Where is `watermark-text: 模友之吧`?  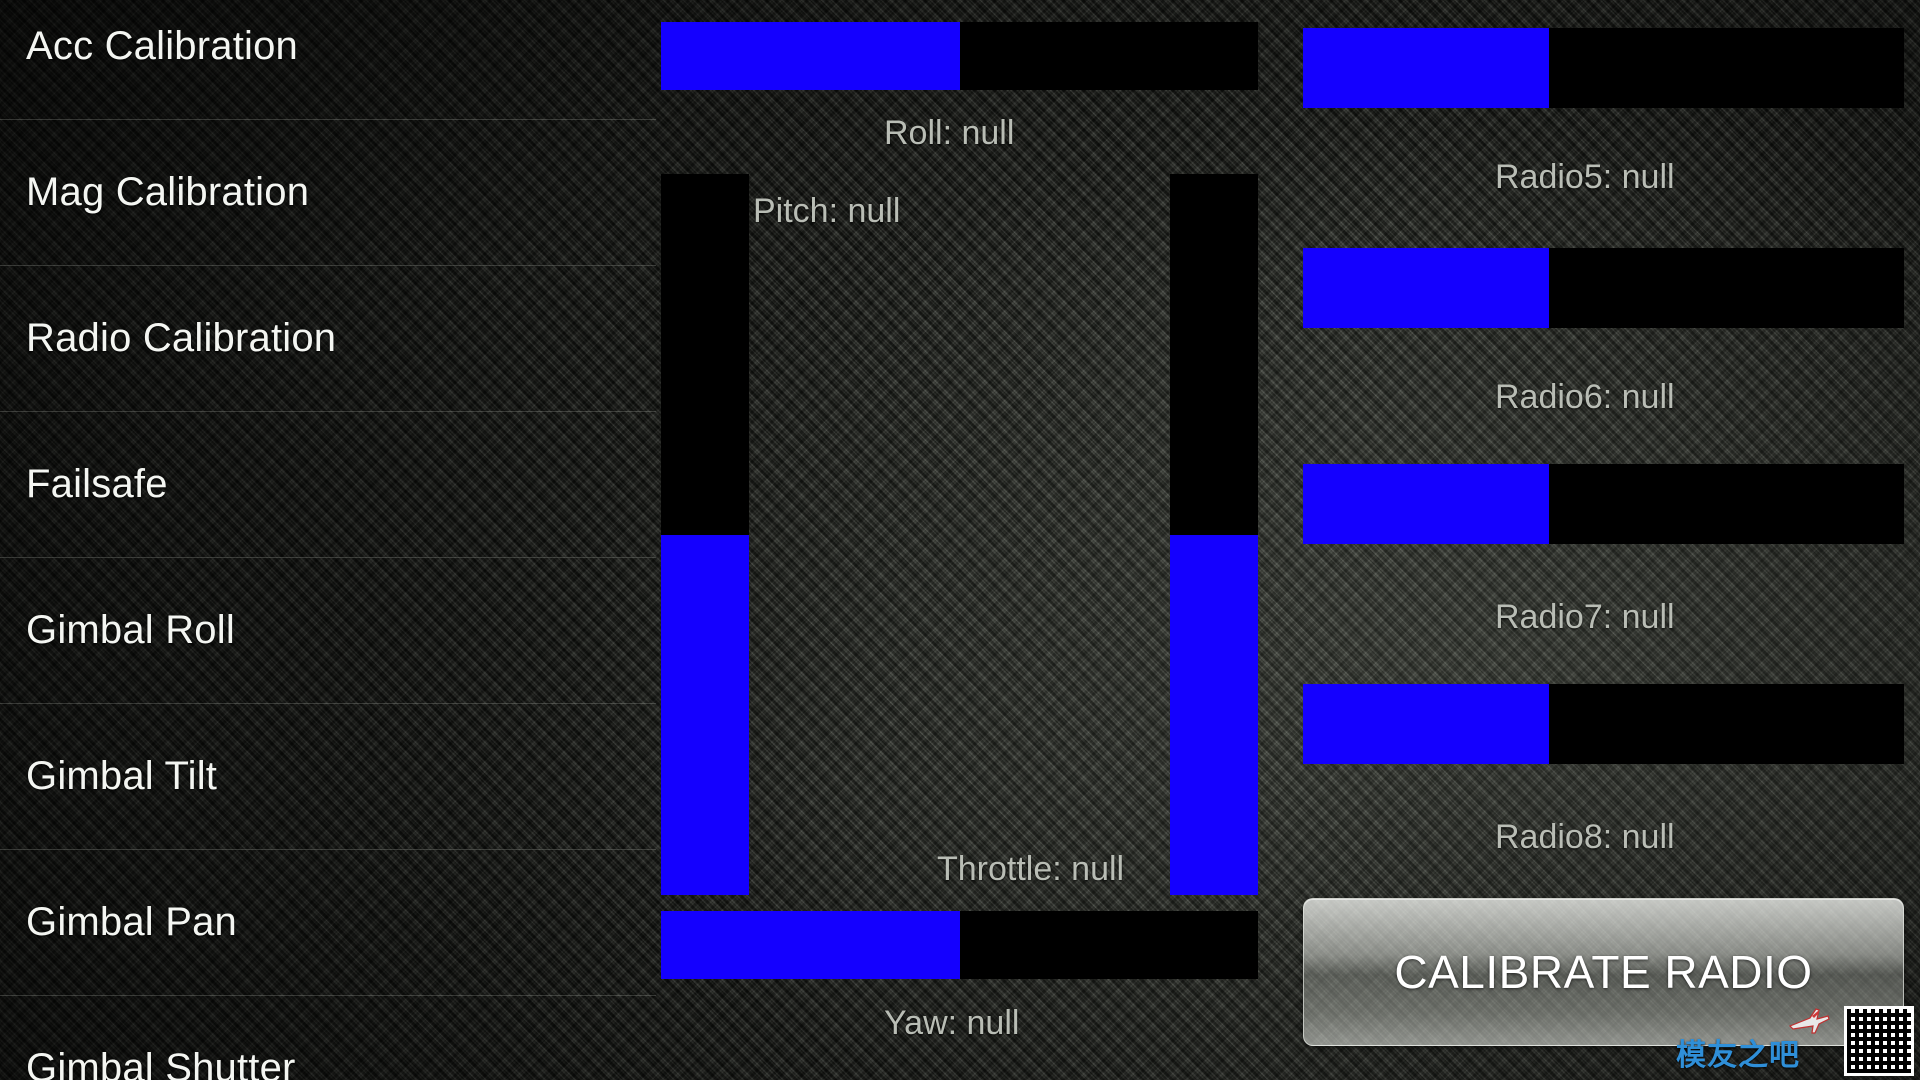
watermark-text: 模友之吧 is located at coordinates (1738, 1055).